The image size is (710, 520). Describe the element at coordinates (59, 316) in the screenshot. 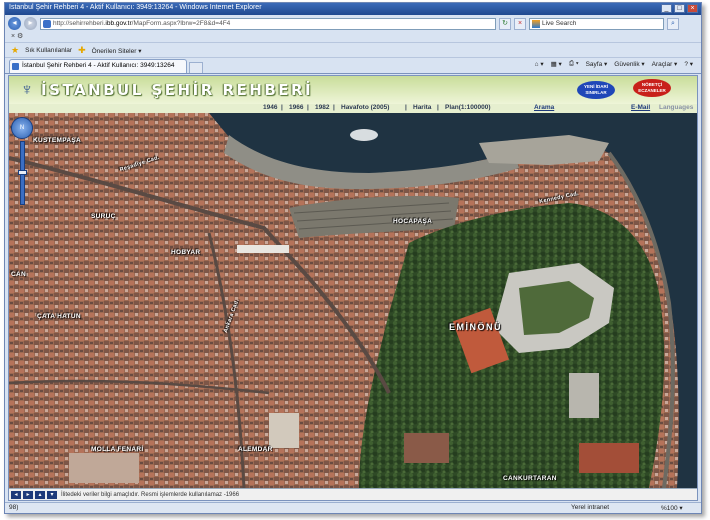

I see `map-label-cata-hatun: ÇATA HATUN` at that location.